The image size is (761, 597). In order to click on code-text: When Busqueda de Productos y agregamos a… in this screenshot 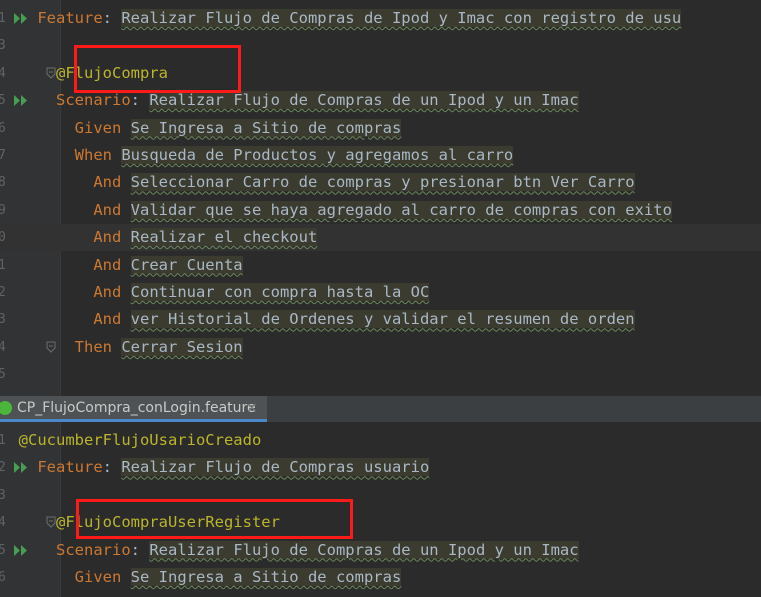, I will do `click(257, 155)`.